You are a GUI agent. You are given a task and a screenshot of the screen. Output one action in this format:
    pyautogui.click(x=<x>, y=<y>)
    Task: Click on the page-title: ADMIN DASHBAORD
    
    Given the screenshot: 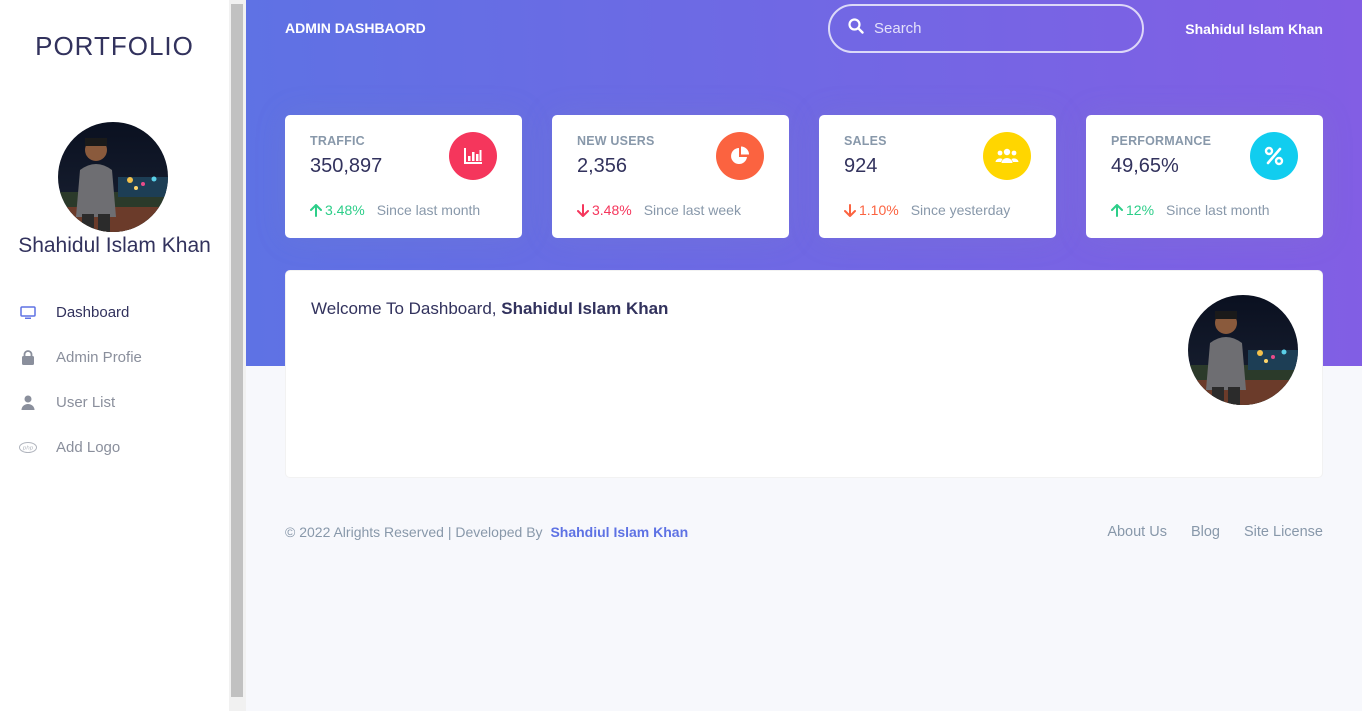 What is the action you would take?
    pyautogui.click(x=355, y=28)
    